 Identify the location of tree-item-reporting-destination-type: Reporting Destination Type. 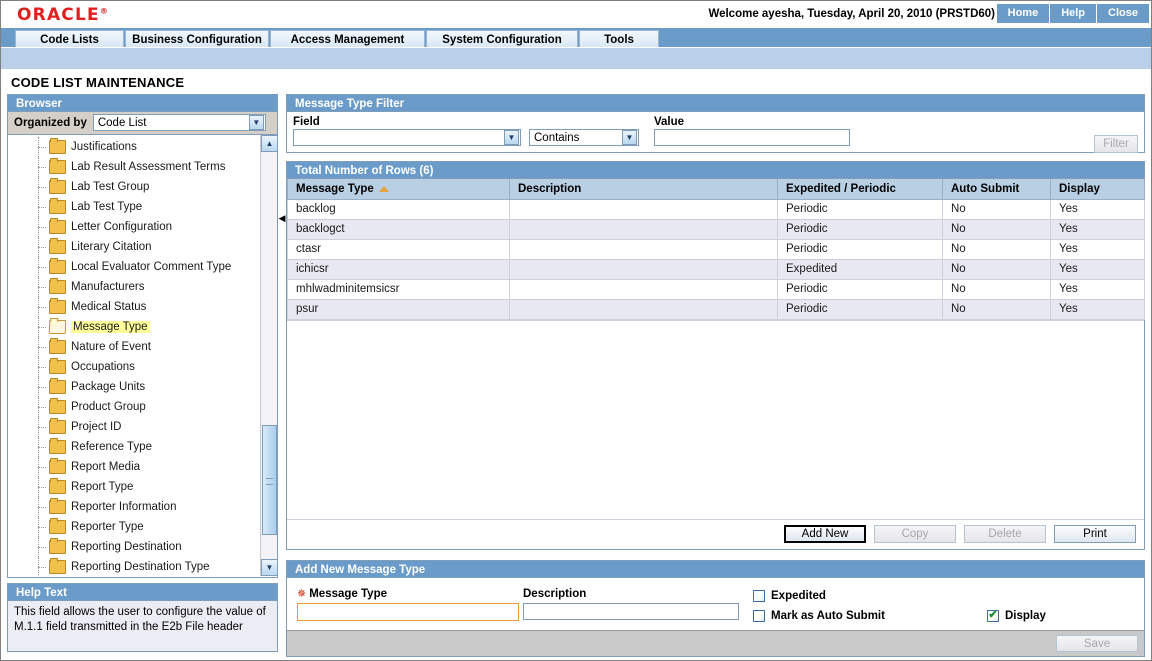
(134, 566).